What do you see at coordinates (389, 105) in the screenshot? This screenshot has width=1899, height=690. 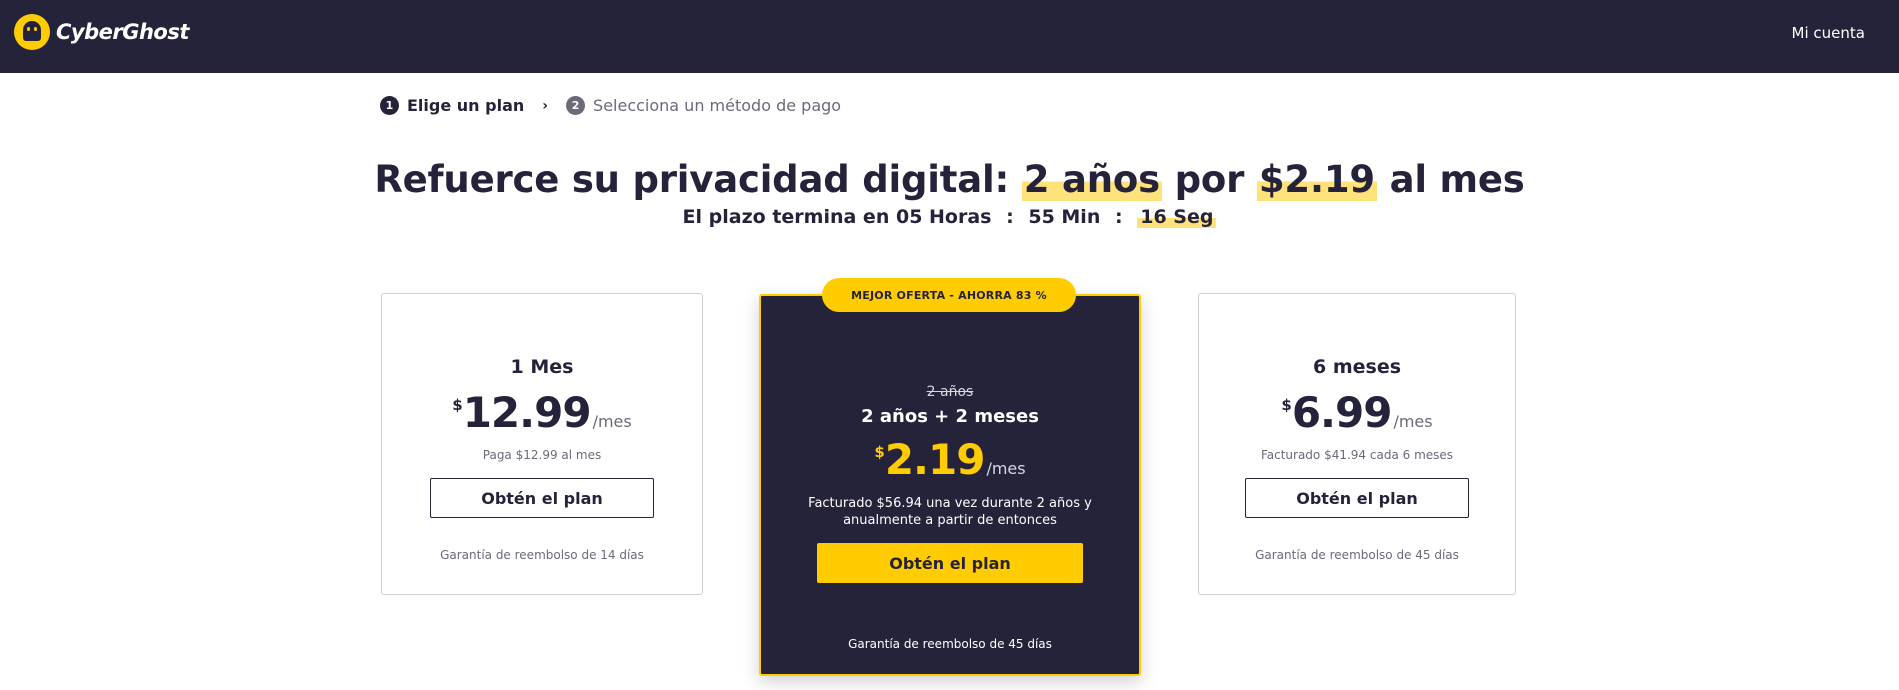 I see `step-number: 1` at bounding box center [389, 105].